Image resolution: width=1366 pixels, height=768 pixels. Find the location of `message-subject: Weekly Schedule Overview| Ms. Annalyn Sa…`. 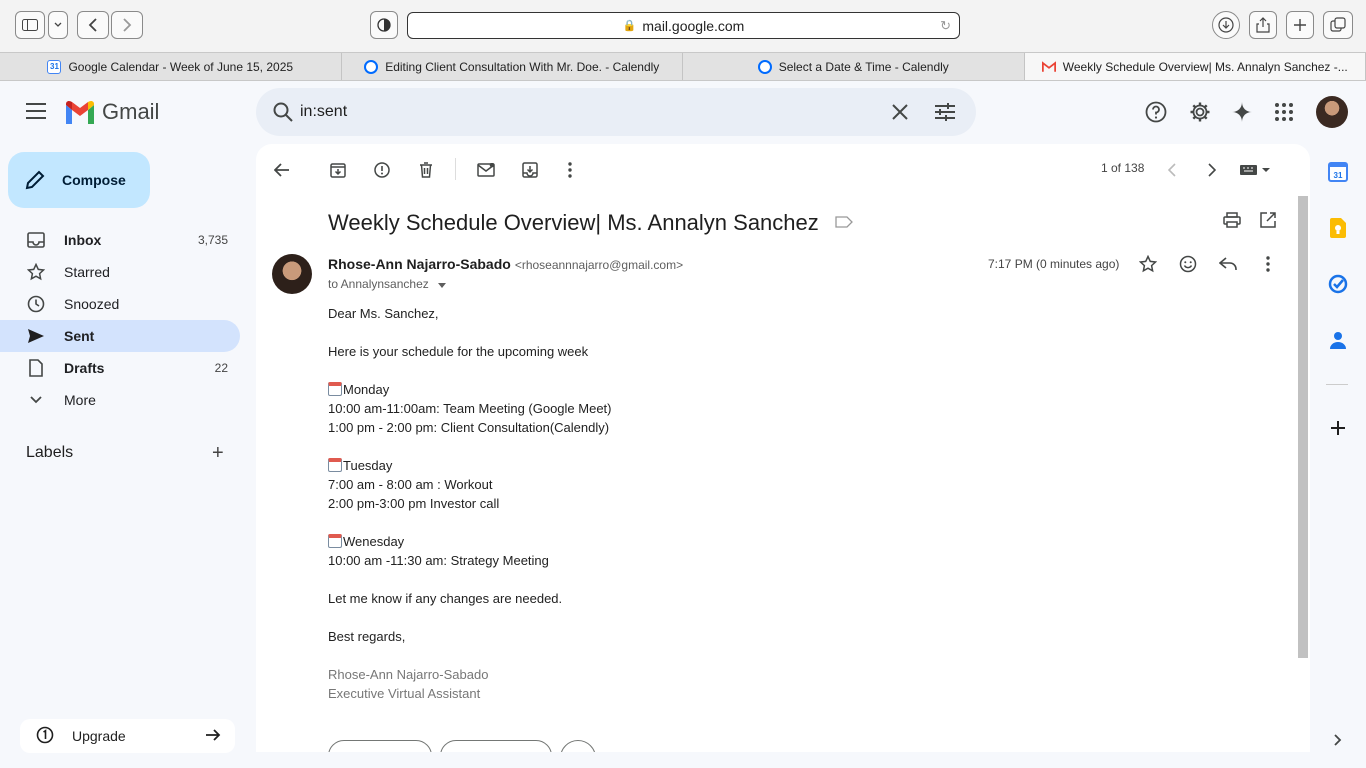

message-subject: Weekly Schedule Overview| Ms. Annalyn Sa… is located at coordinates (590, 222).